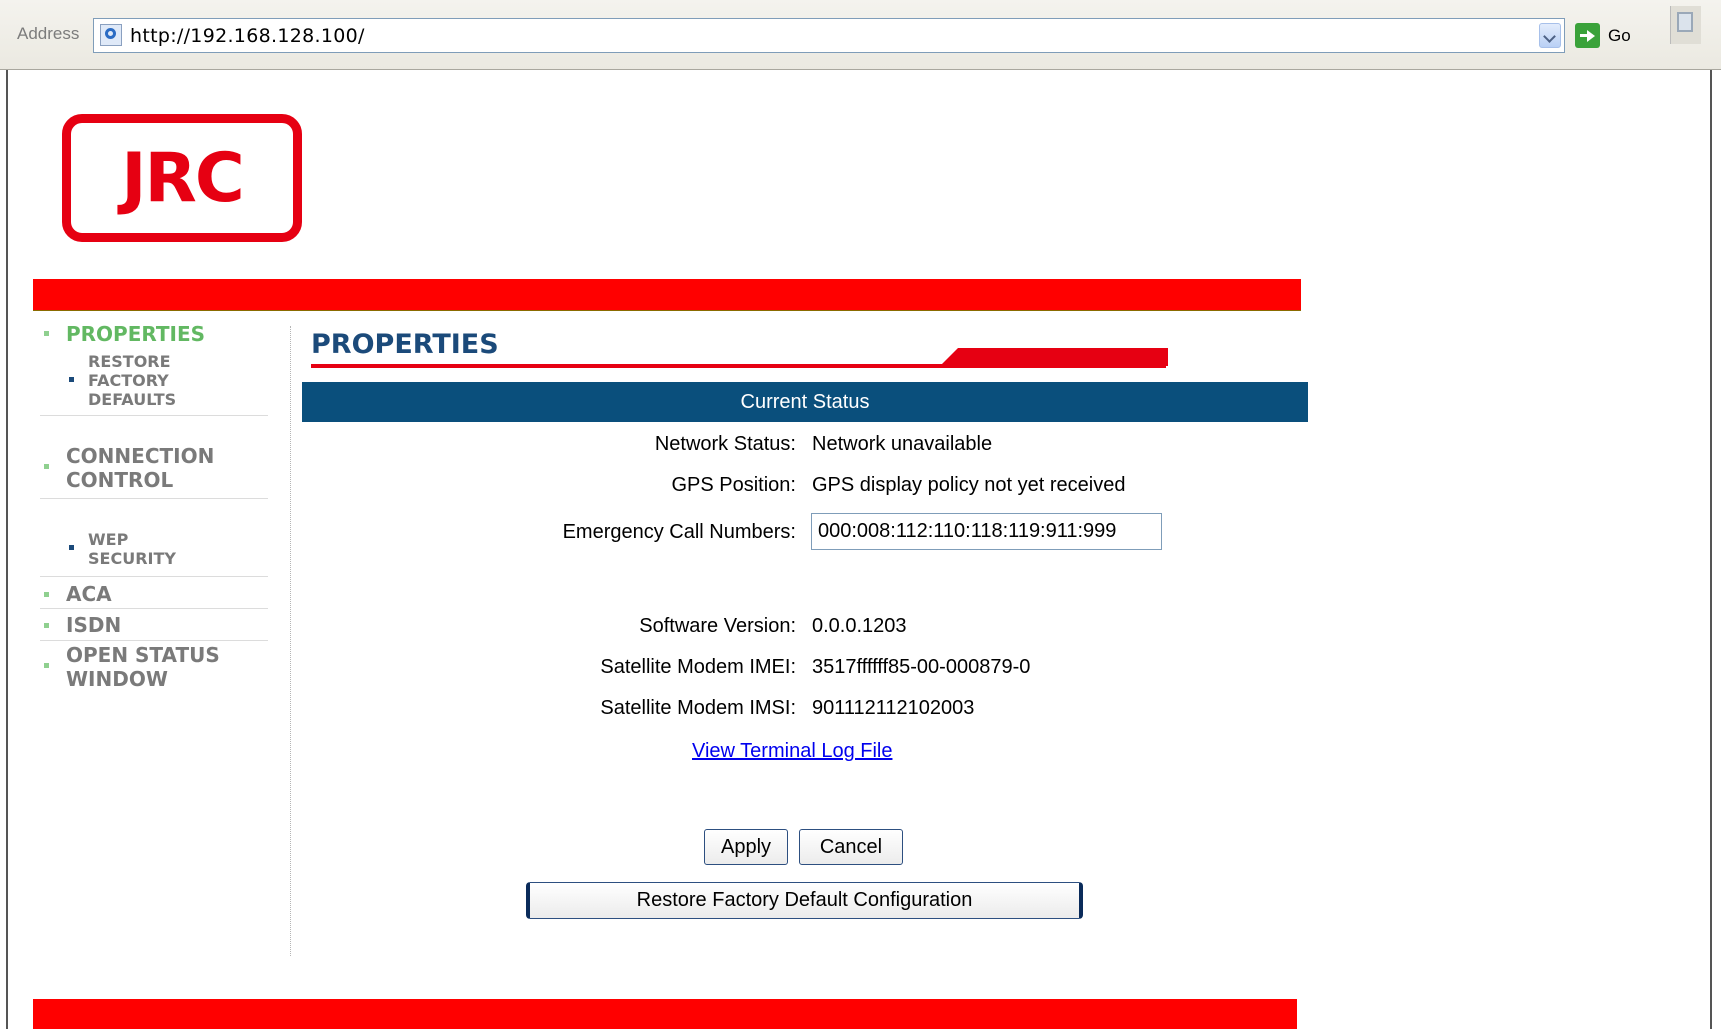 The height and width of the screenshot is (1029, 1721). I want to click on apply-button: Apply, so click(746, 847).